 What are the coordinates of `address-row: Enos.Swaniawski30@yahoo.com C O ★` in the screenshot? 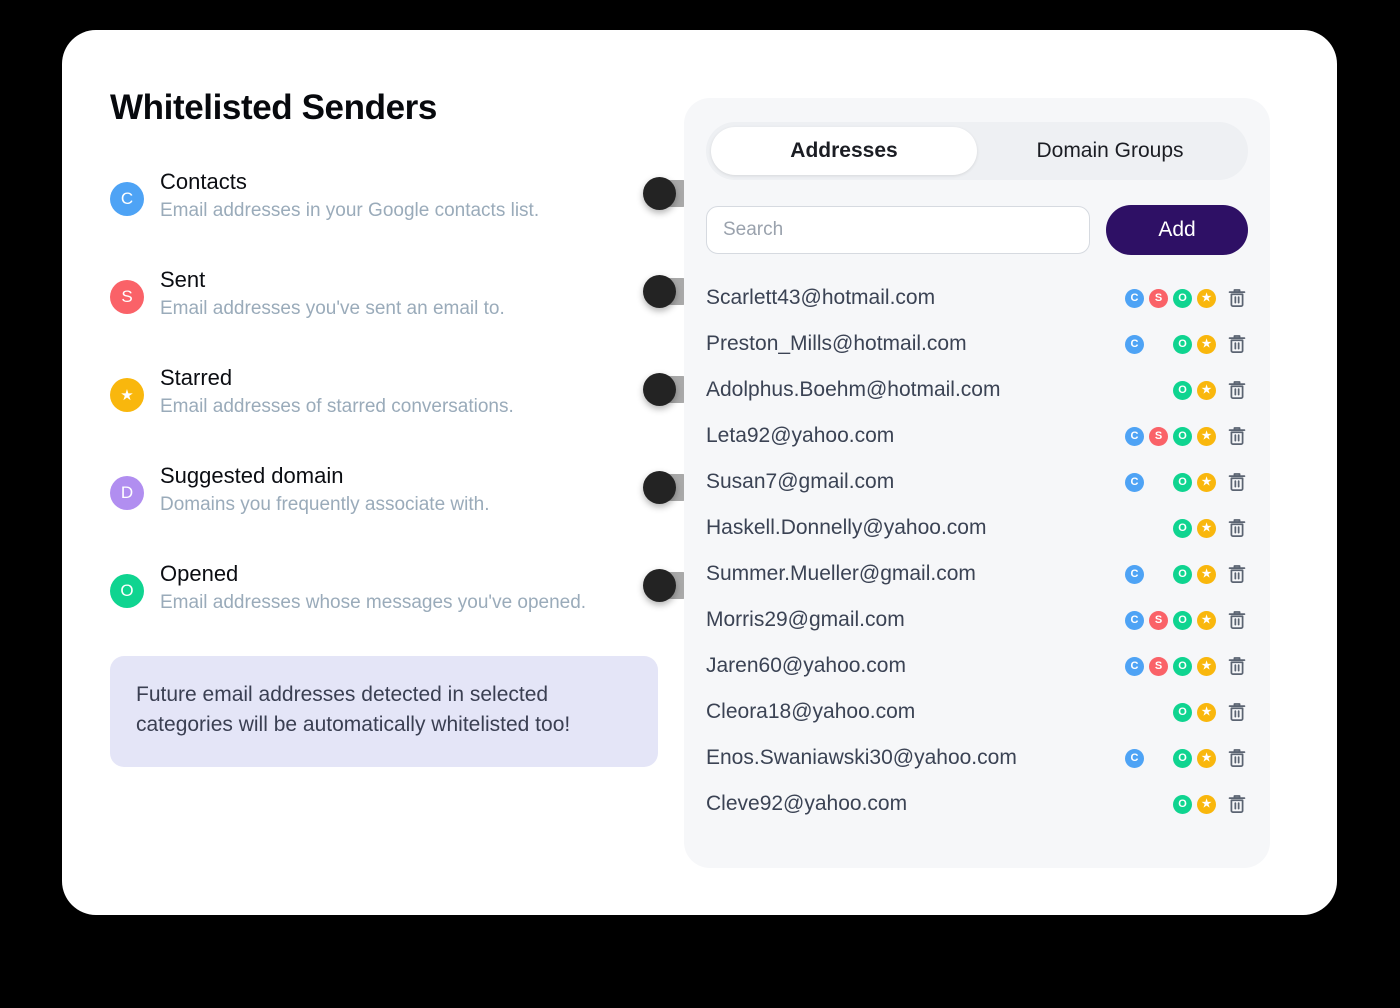 It's located at (977, 758).